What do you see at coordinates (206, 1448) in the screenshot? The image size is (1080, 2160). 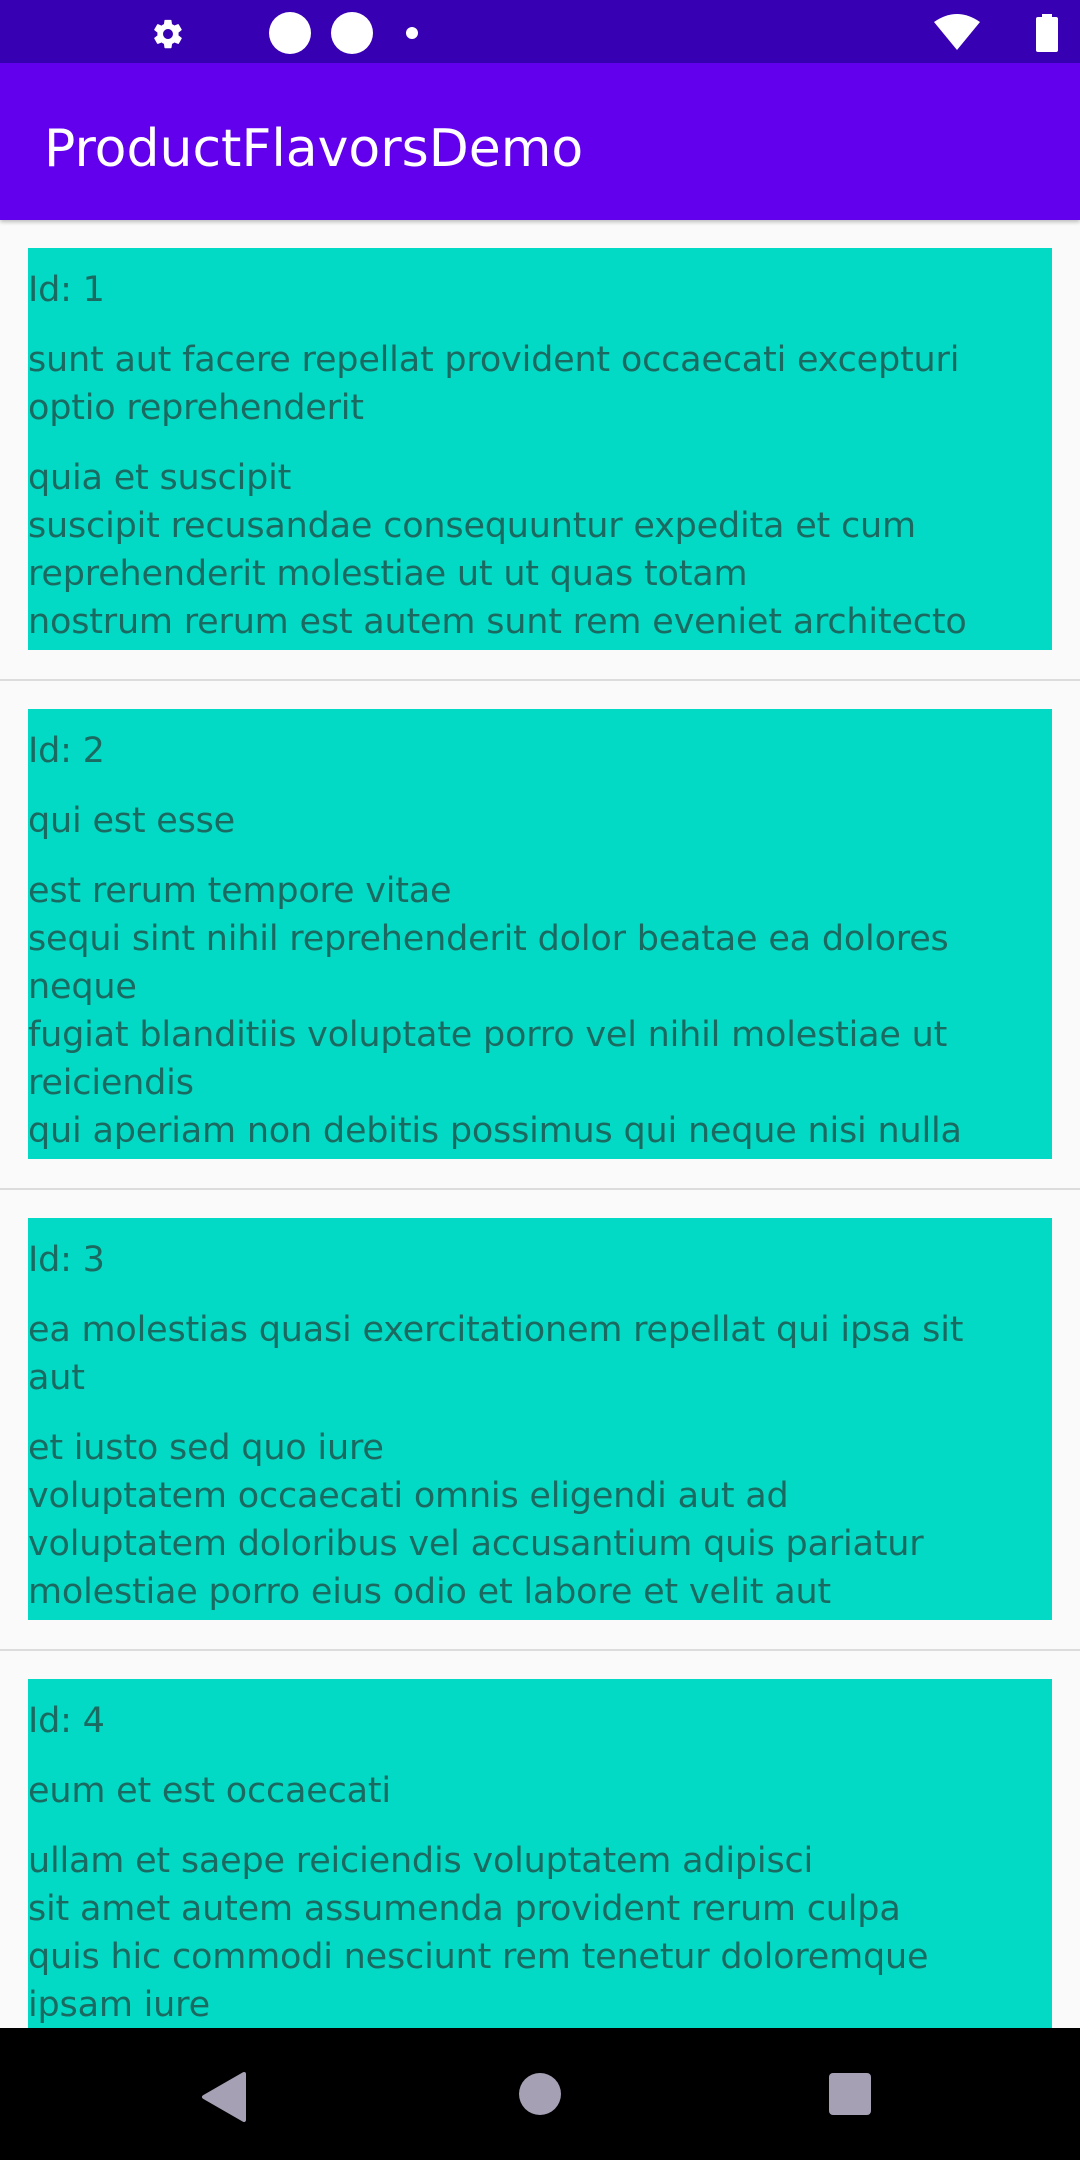 I see `post-body-line: et iusto sed quo iure` at bounding box center [206, 1448].